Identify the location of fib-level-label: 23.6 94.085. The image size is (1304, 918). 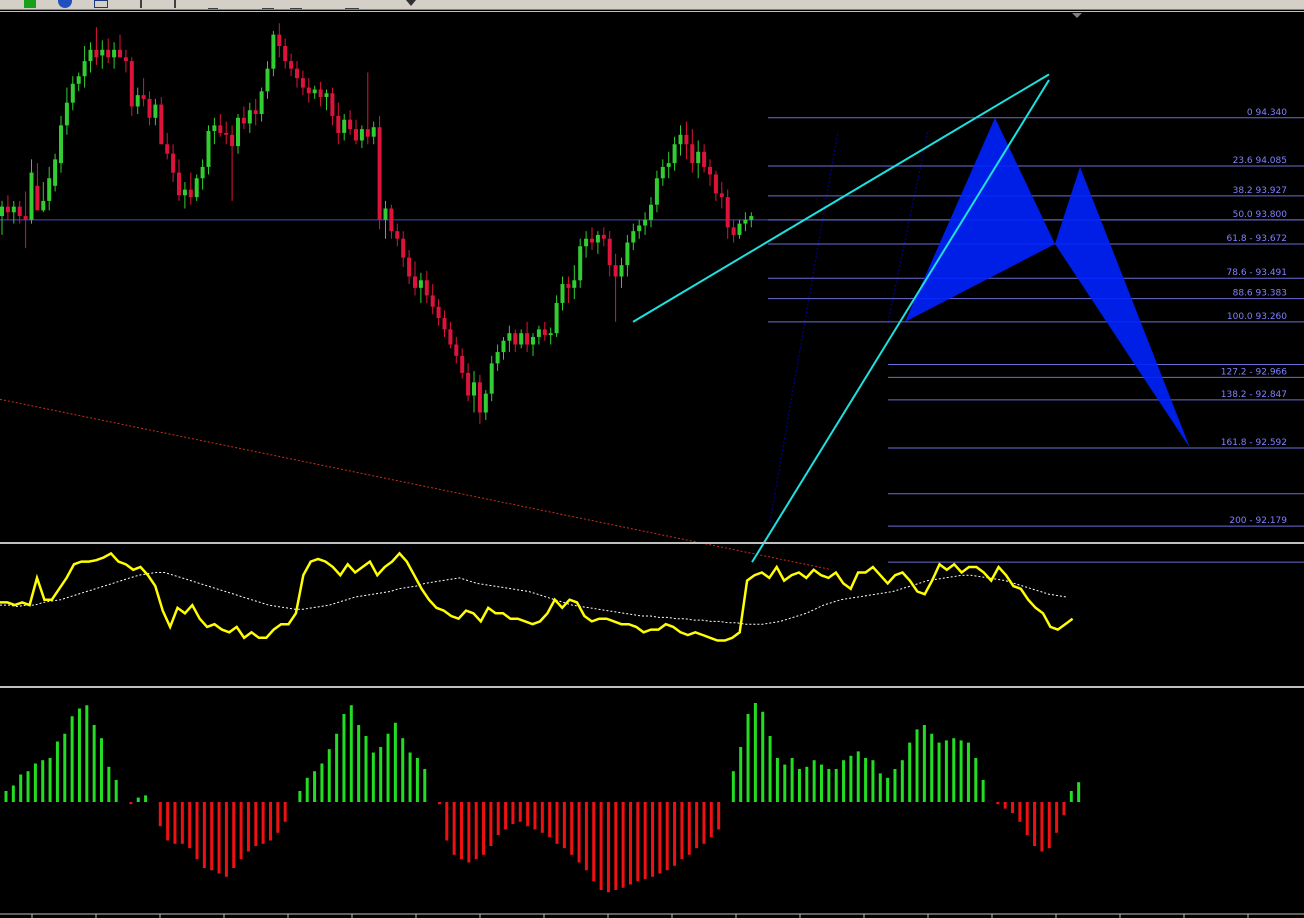
(1260, 161).